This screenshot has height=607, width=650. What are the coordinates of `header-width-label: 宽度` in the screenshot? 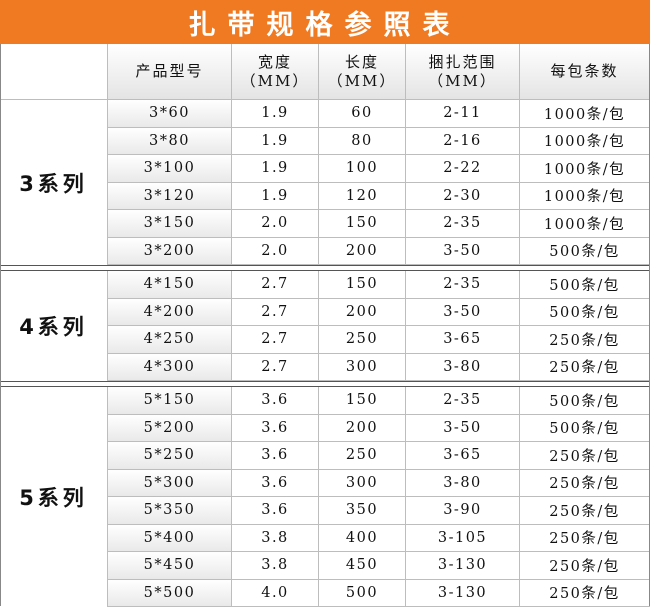 It's located at (275, 62).